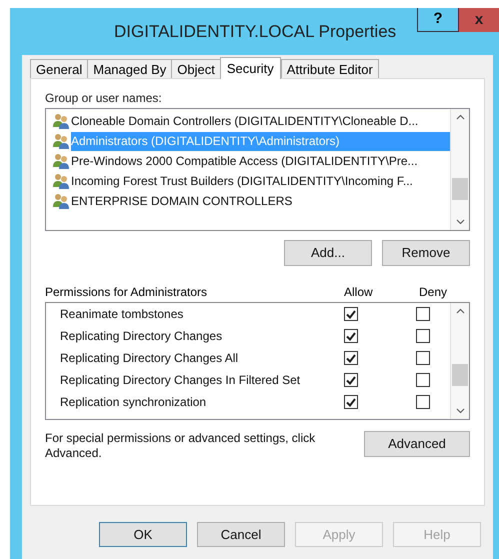 This screenshot has height=559, width=499. I want to click on tab: Security, so click(250, 68).